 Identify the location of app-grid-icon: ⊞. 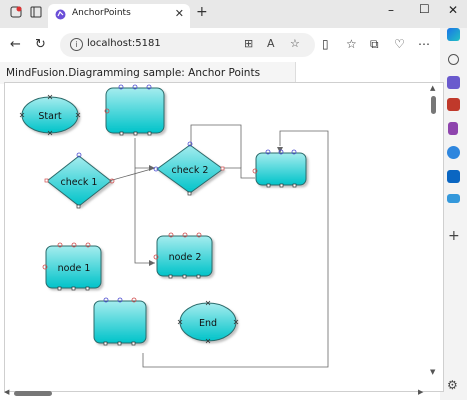
(248, 43).